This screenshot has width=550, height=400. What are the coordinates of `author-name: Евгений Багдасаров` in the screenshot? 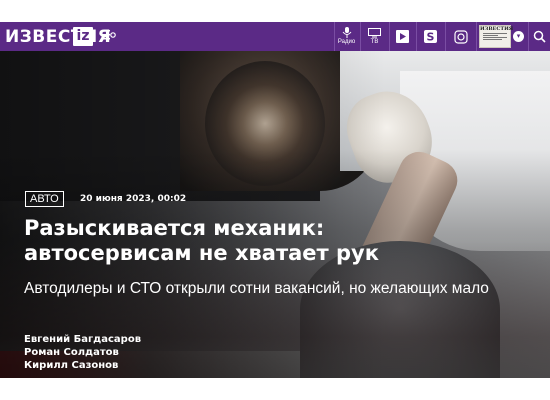 It's located at (82, 339).